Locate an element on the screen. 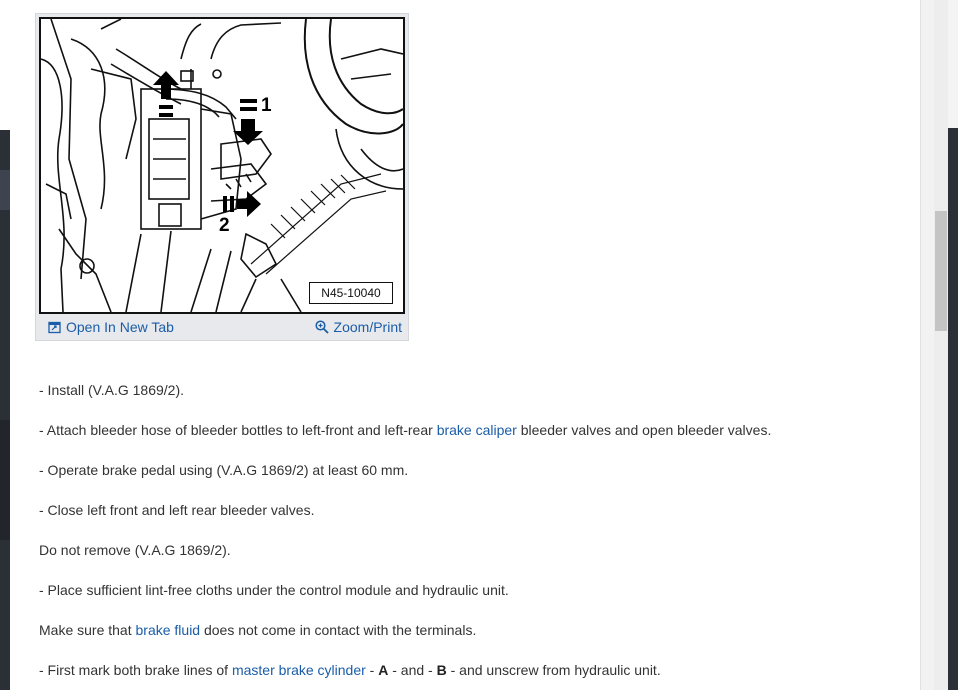 The width and height of the screenshot is (958, 690). brake-caliper-link: brake caliper is located at coordinates (477, 430).